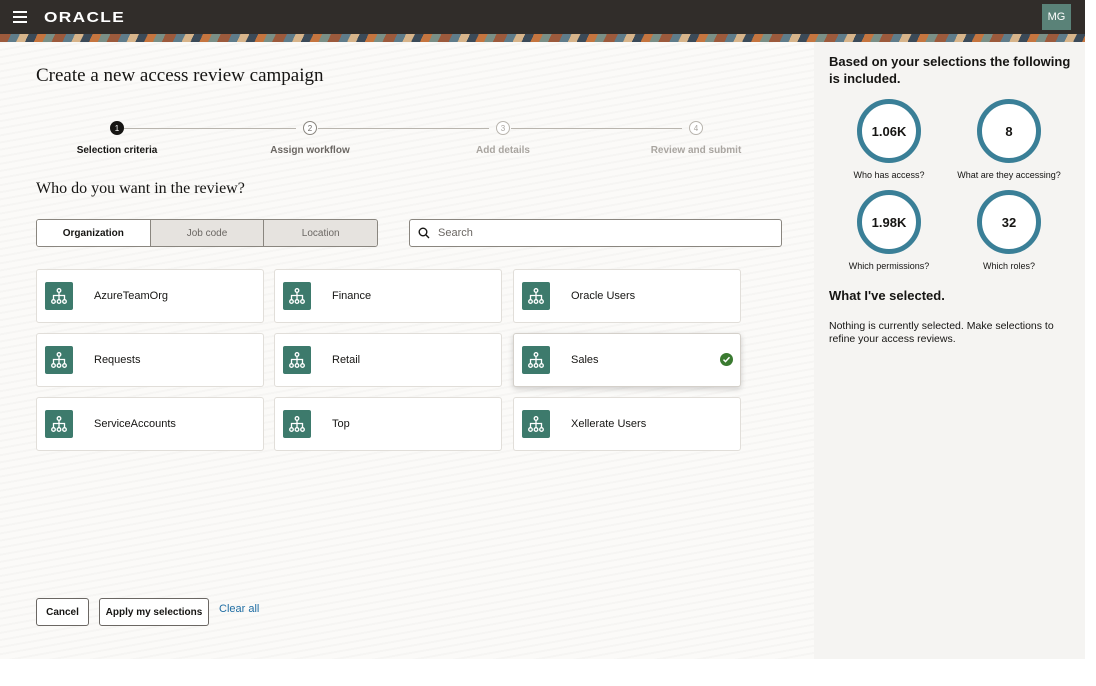 This screenshot has height=686, width=1096. Describe the element at coordinates (309, 150) in the screenshot. I see `step-2-label: Assign workflow` at that location.